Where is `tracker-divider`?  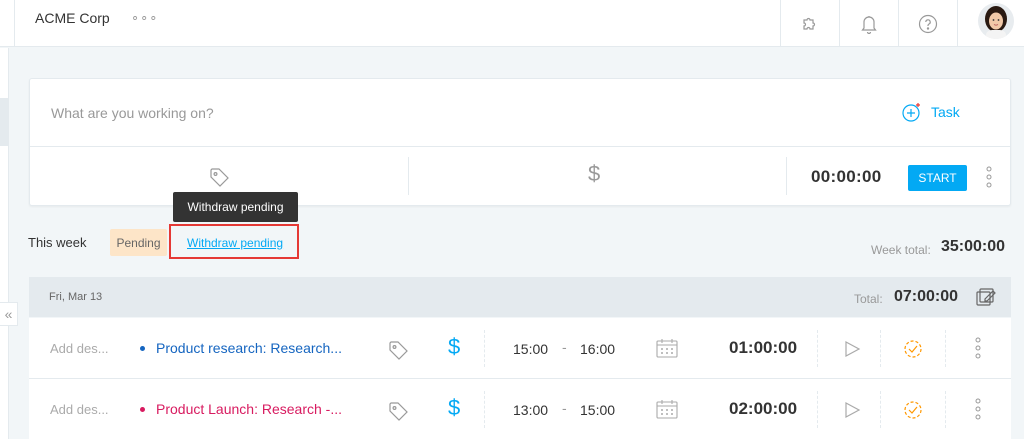 tracker-divider is located at coordinates (520, 146).